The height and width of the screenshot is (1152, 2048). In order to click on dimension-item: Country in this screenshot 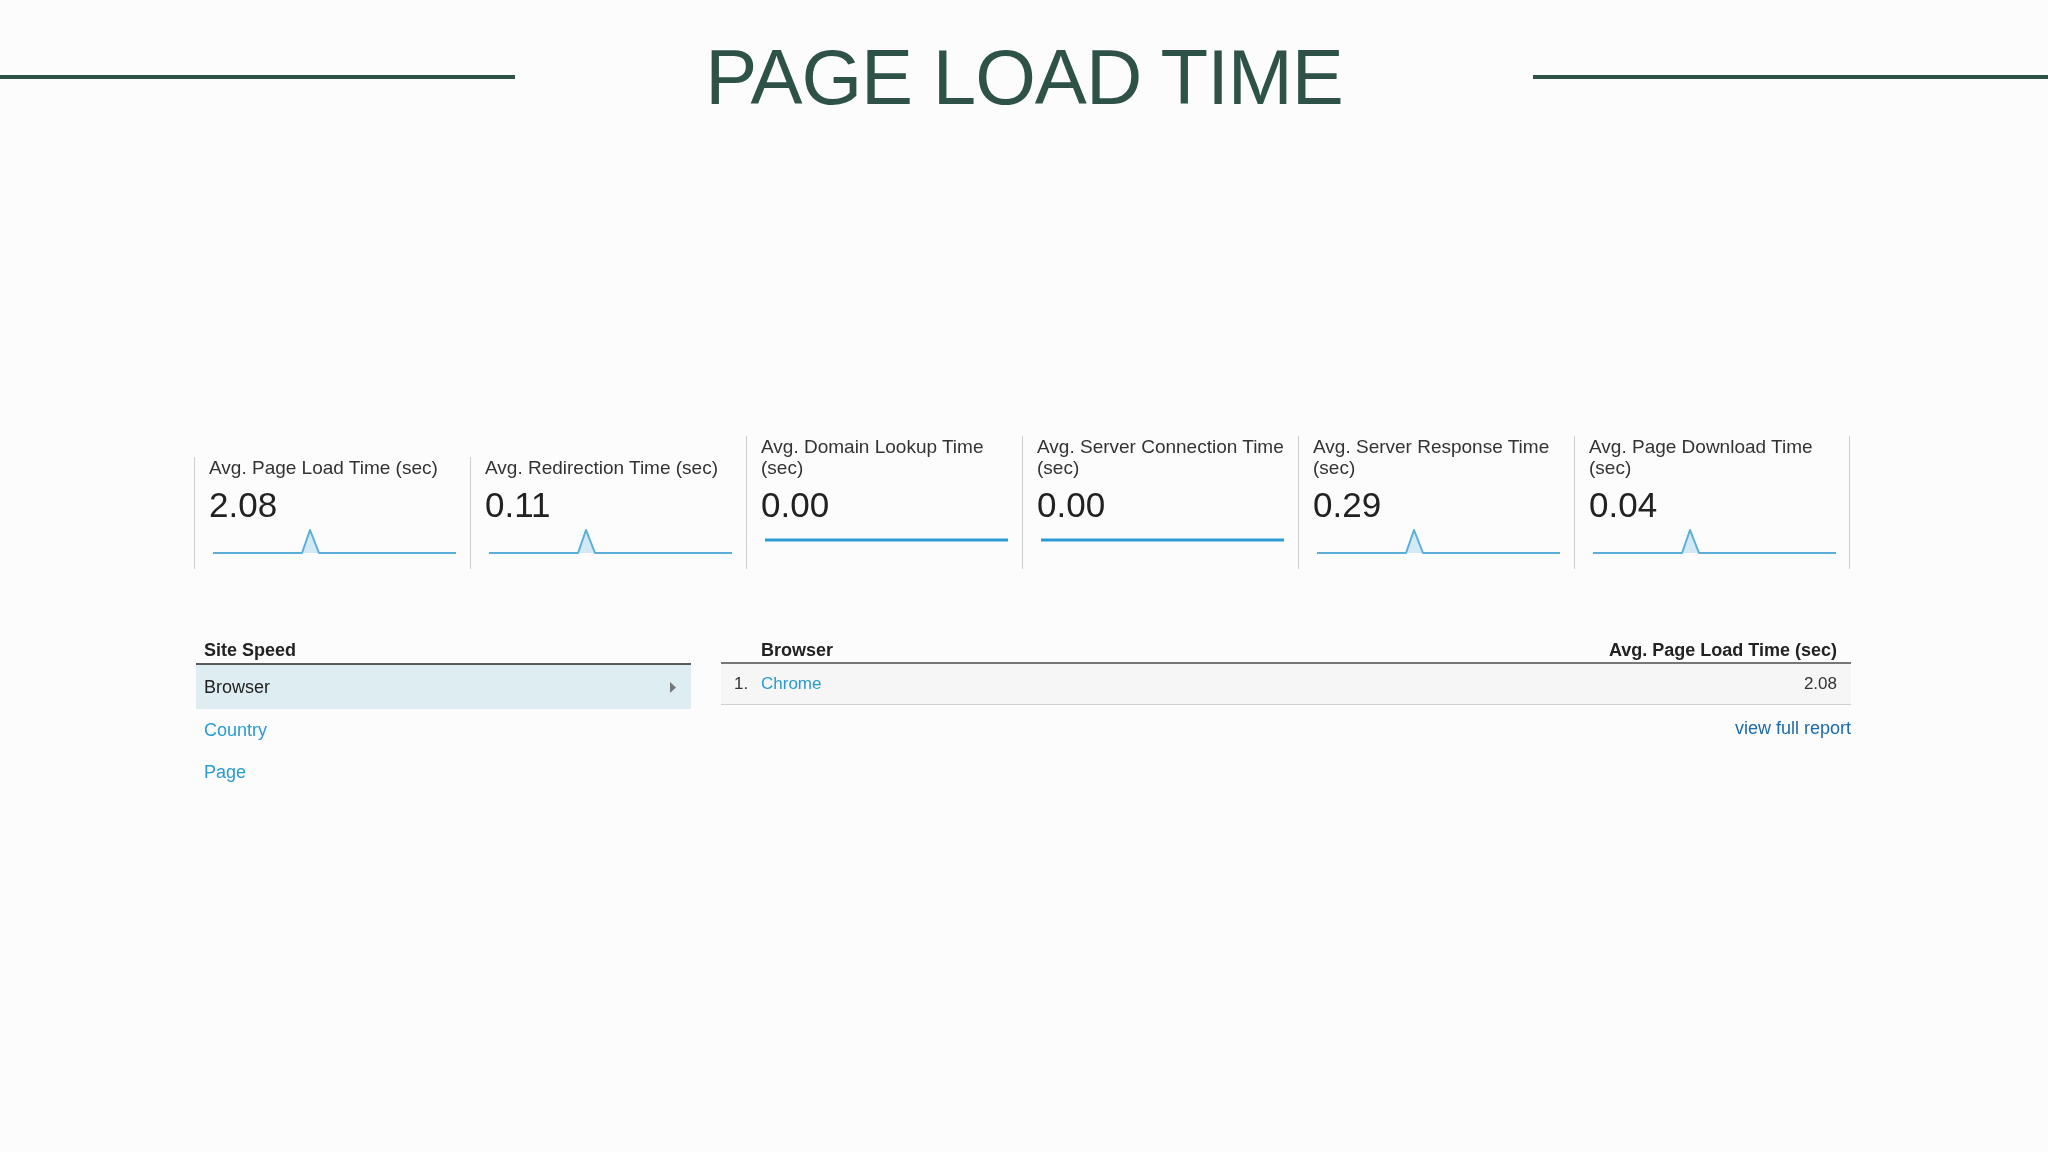, I will do `click(236, 730)`.